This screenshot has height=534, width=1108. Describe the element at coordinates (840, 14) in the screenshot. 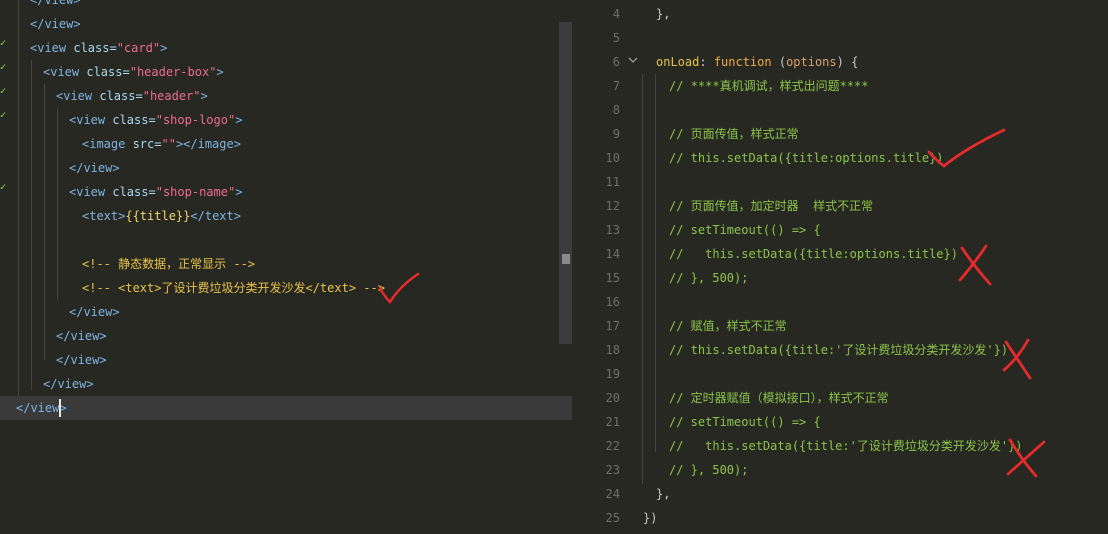

I see `code-line: 4},` at that location.